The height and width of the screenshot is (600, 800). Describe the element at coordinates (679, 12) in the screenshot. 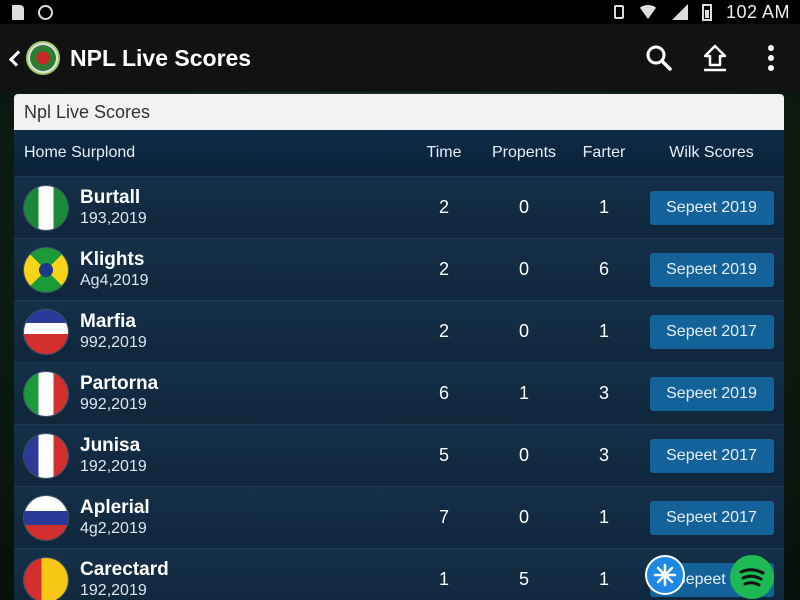

I see `signal-icon` at that location.